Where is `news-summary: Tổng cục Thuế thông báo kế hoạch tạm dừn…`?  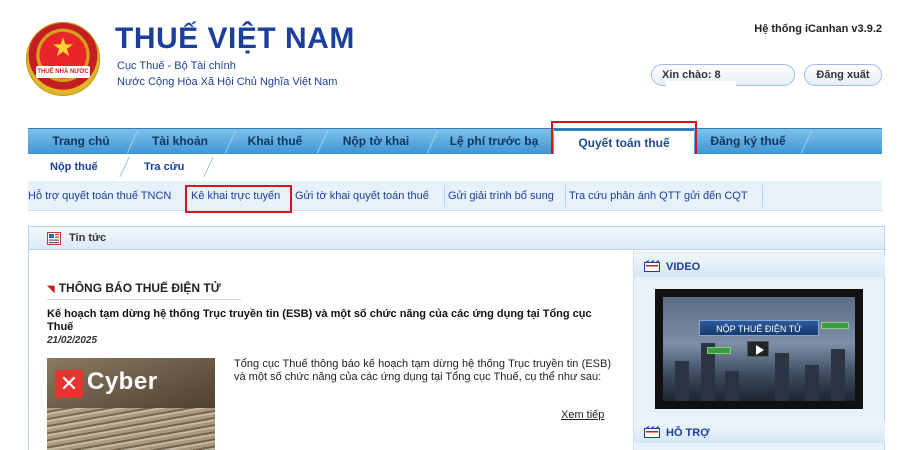 news-summary: Tổng cục Thuế thông báo kế hoạch tạm dừn… is located at coordinates (422, 370).